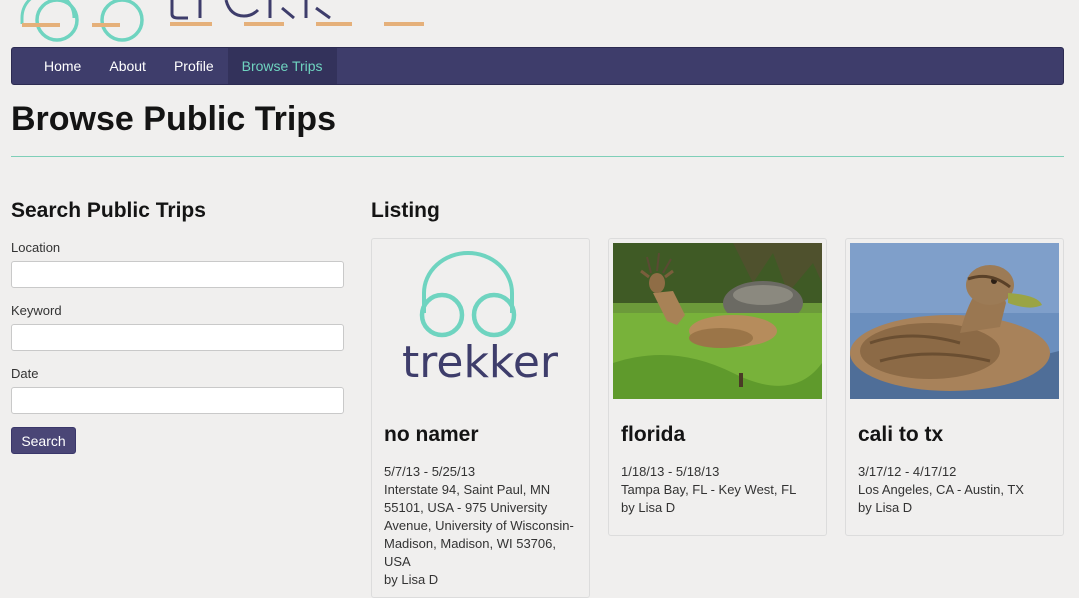 Image resolution: width=1079 pixels, height=598 pixels. Describe the element at coordinates (653, 435) in the screenshot. I see `trip-title: florida` at that location.